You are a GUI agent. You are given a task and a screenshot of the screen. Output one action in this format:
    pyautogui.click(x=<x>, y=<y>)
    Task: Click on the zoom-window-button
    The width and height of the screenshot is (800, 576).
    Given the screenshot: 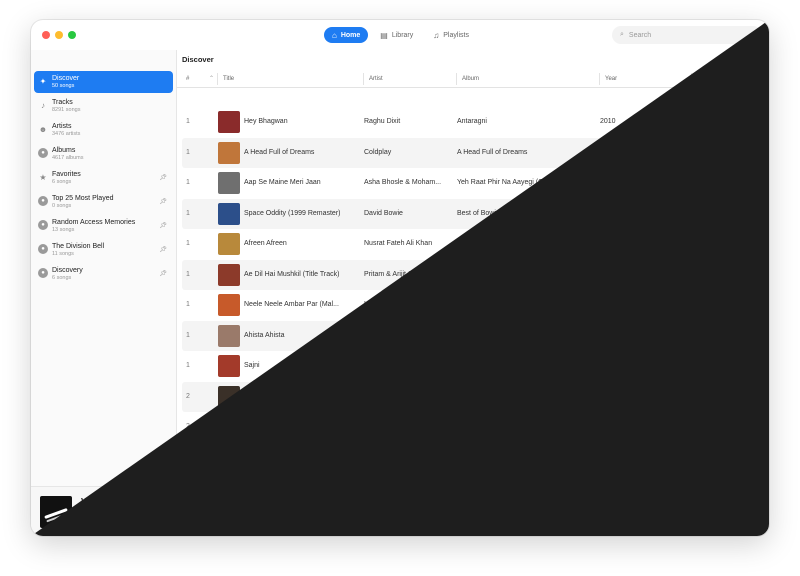 What is the action you would take?
    pyautogui.click(x=72, y=35)
    